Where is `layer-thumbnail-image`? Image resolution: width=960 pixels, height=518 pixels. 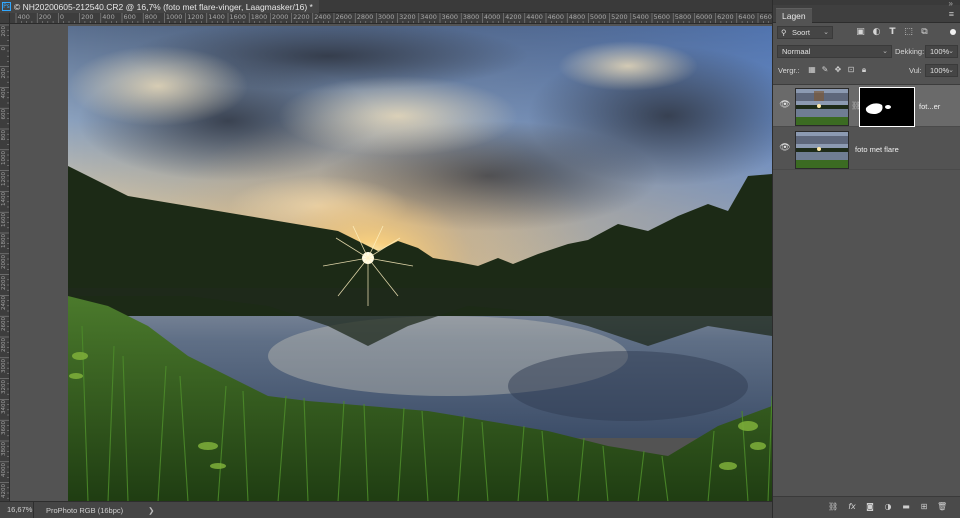 layer-thumbnail-image is located at coordinates (822, 150).